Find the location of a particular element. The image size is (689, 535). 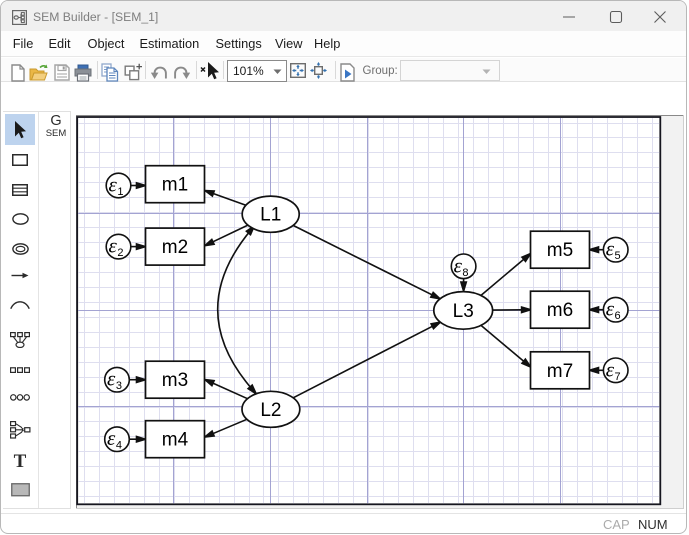

svg-text: L1 is located at coordinates (270, 215).